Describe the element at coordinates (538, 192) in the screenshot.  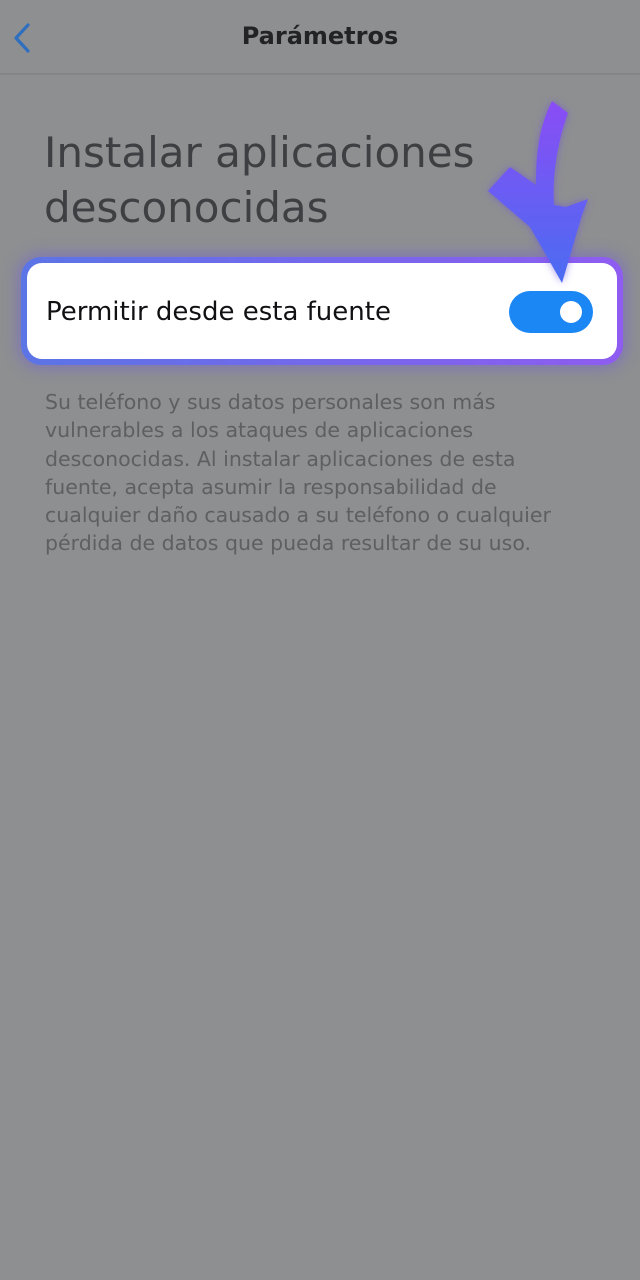
I see `arrow-down-icon` at that location.